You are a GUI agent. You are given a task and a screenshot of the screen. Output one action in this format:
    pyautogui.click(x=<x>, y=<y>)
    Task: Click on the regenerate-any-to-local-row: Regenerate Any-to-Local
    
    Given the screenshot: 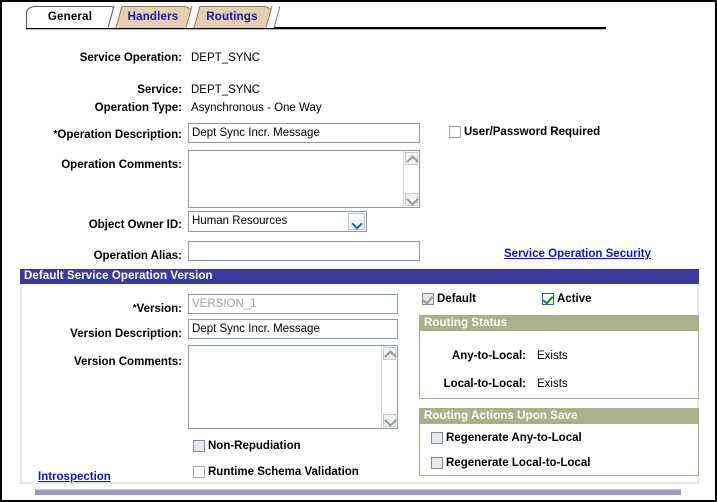 What is the action you would take?
    pyautogui.click(x=506, y=438)
    